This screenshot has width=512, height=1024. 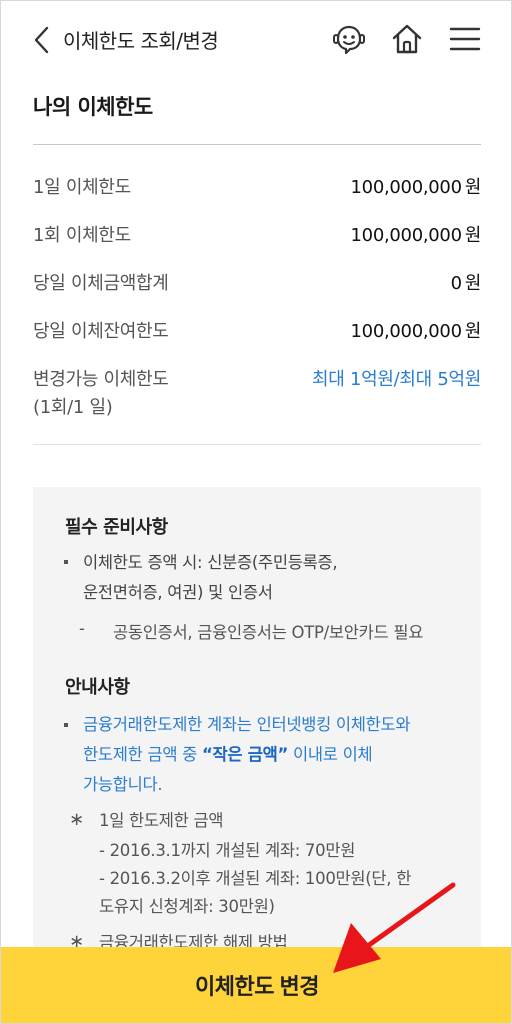 What do you see at coordinates (82, 235) in the screenshot?
I see `row-label: 1회 이체한도` at bounding box center [82, 235].